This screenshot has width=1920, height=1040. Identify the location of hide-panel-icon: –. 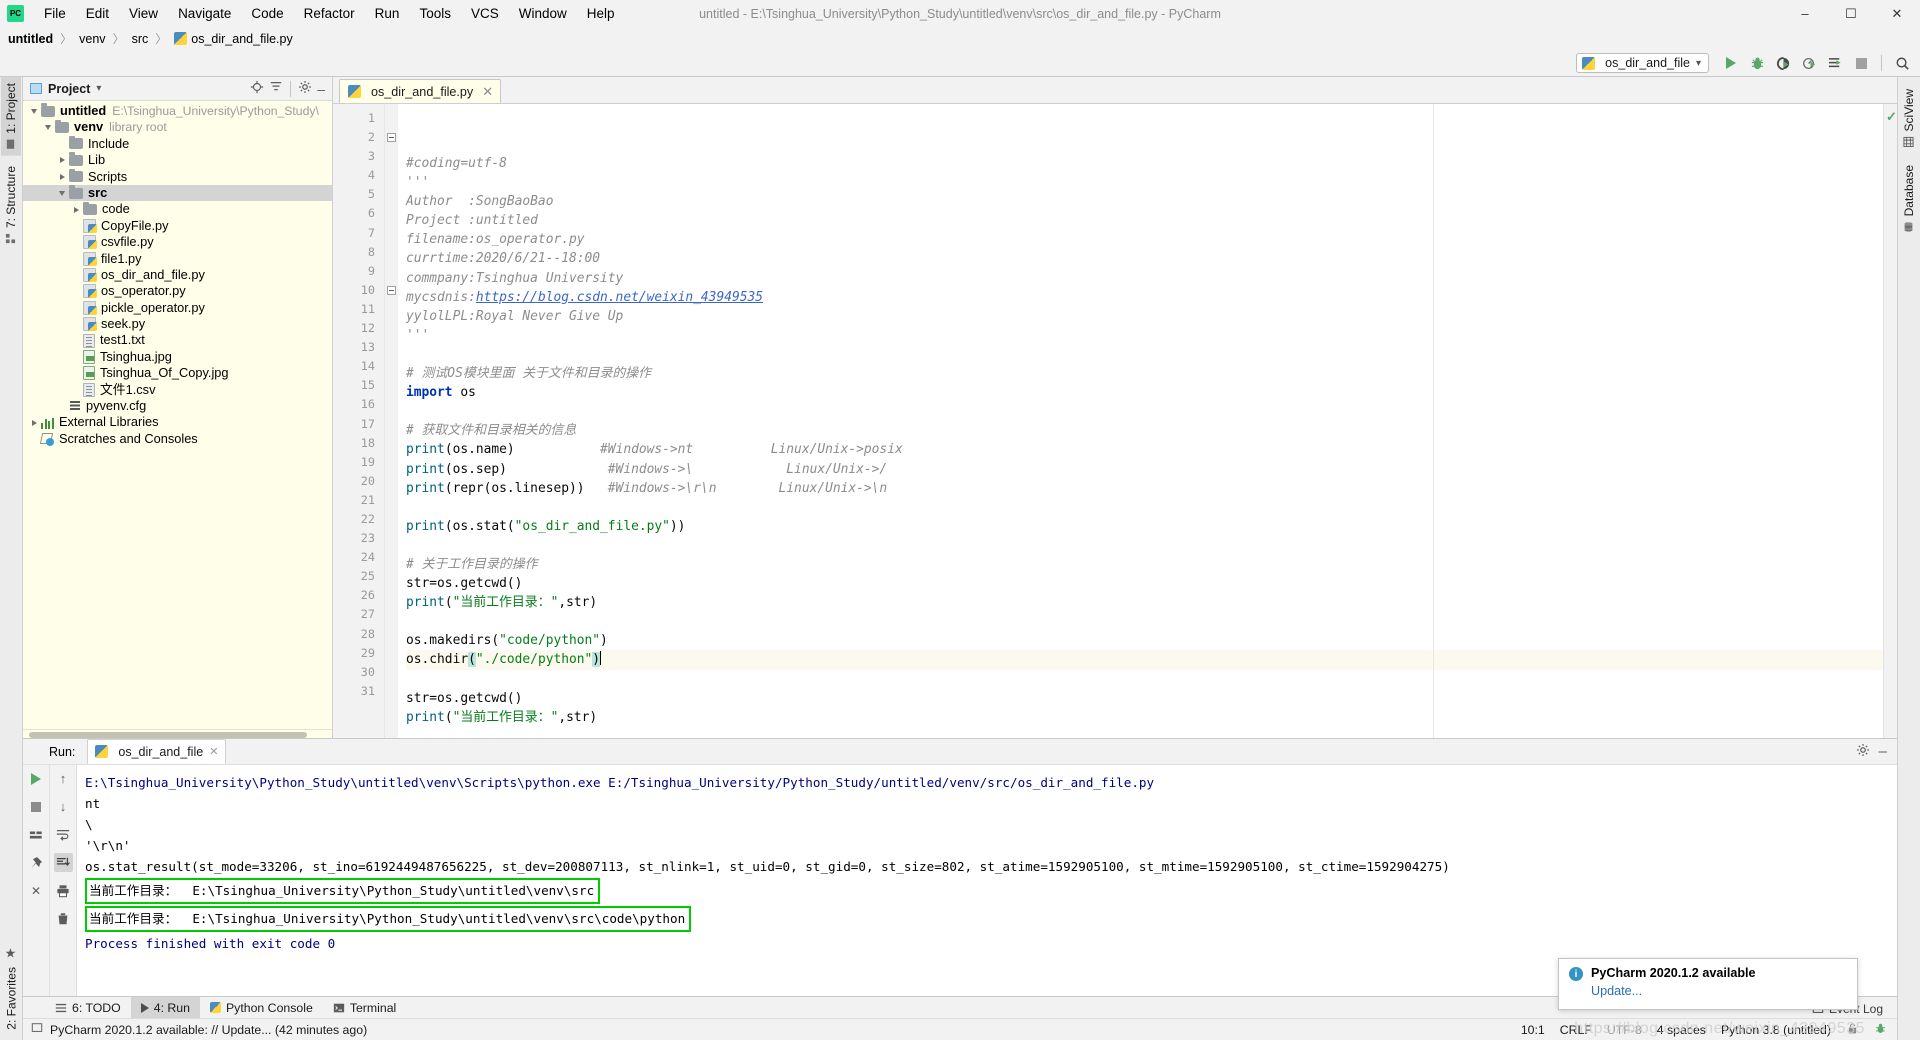
(321, 89).